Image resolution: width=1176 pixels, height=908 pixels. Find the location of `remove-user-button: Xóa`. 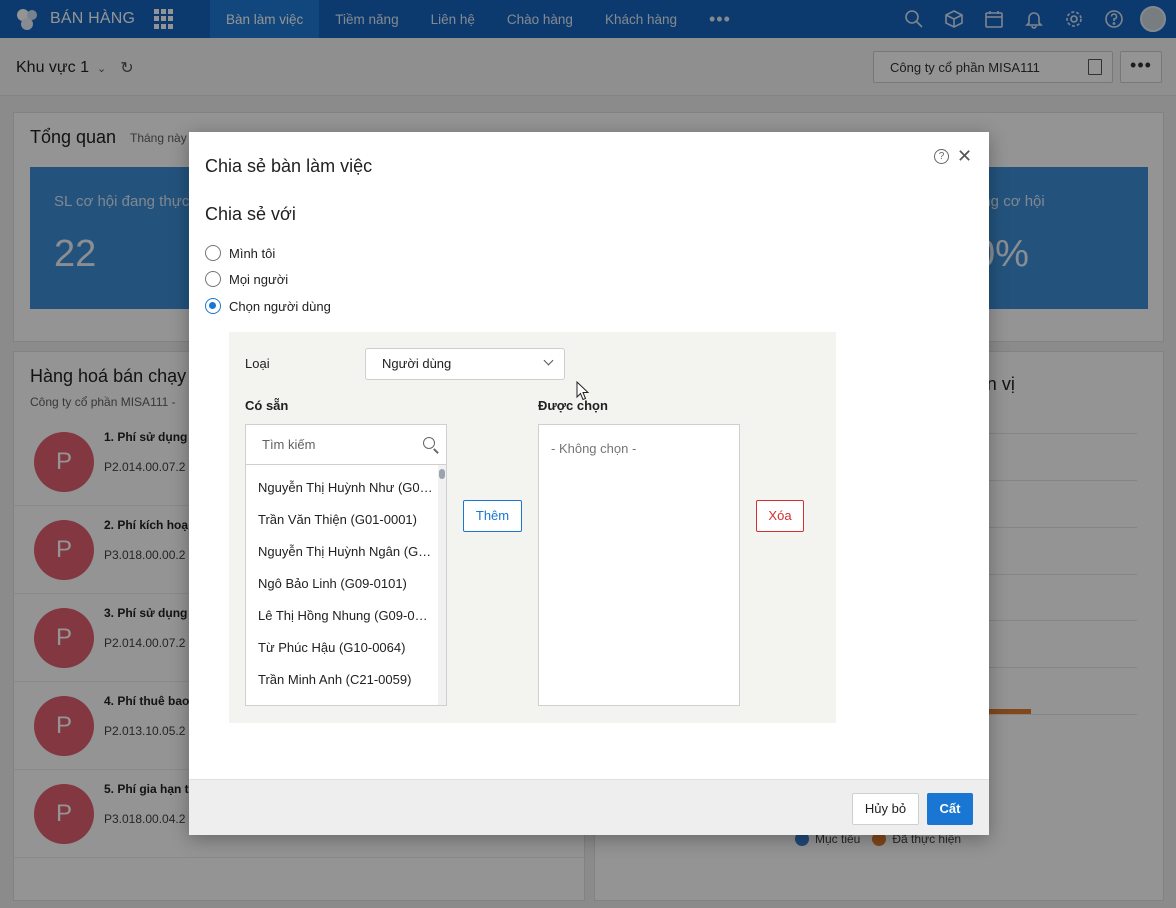

remove-user-button: Xóa is located at coordinates (780, 516).